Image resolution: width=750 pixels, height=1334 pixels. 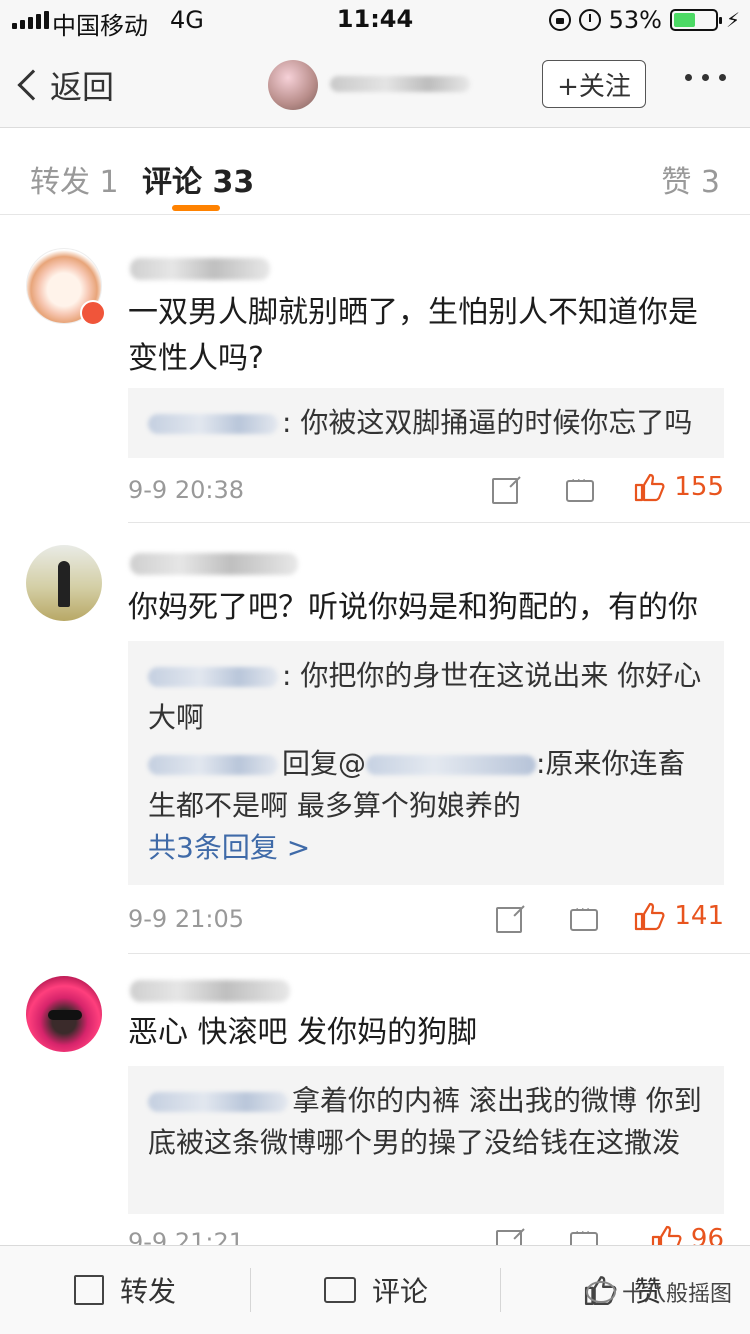 I want to click on comment-button: 评论, so click(x=376, y=1290).